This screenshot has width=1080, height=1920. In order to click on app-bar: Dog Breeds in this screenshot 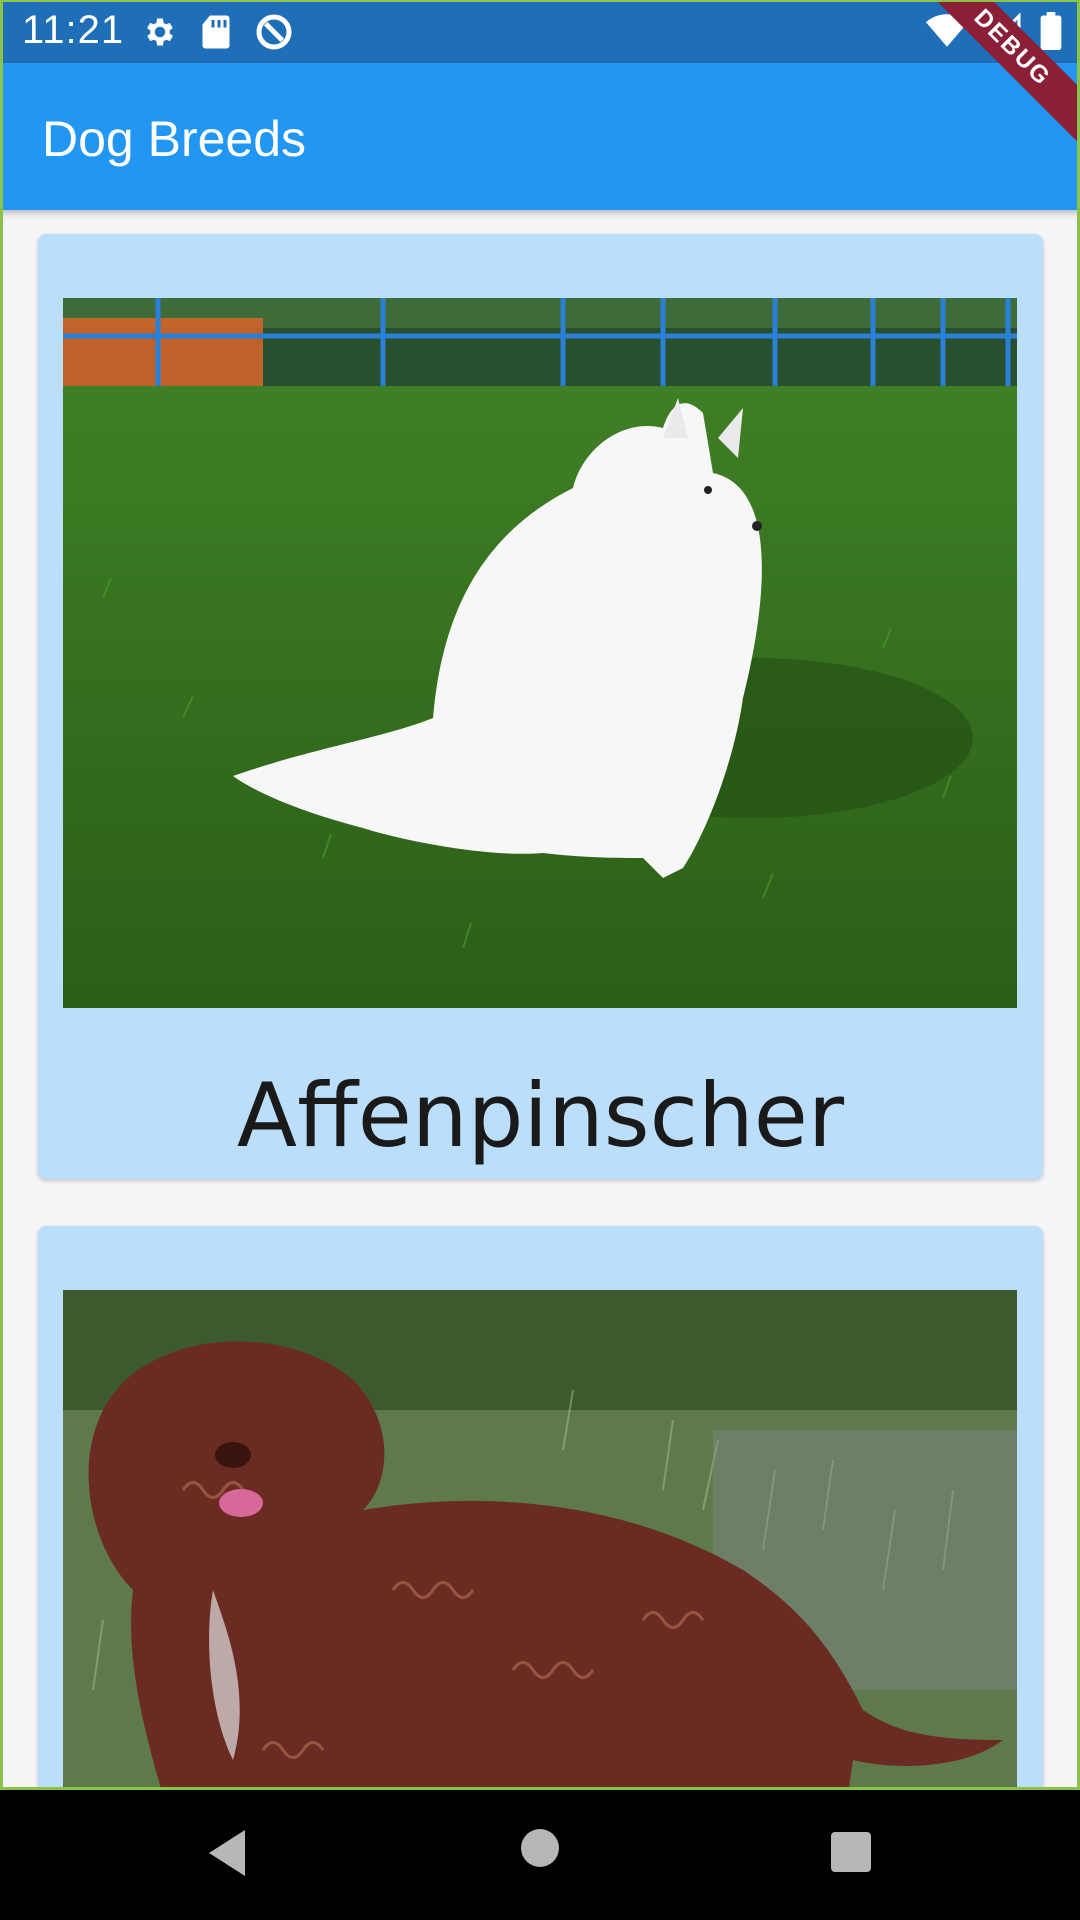, I will do `click(540, 136)`.